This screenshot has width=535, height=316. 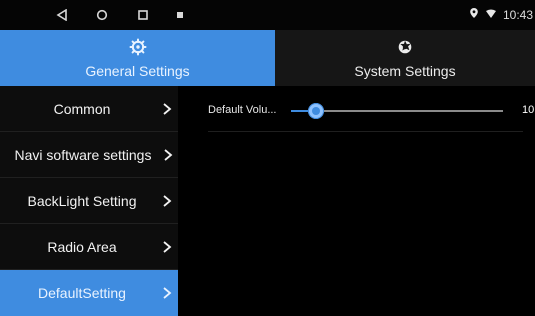 What do you see at coordinates (491, 15) in the screenshot?
I see `wifi-icon` at bounding box center [491, 15].